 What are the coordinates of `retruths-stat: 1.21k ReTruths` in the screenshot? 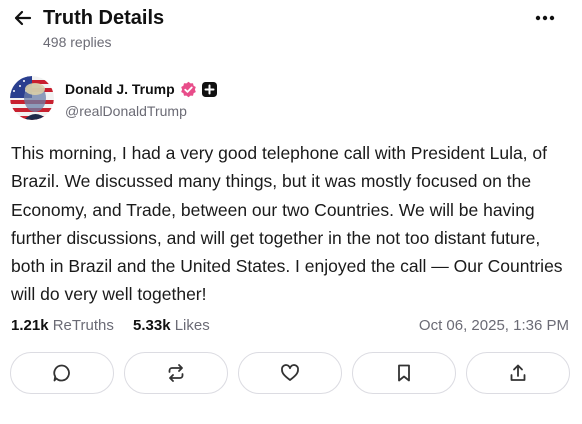 It's located at (62, 326).